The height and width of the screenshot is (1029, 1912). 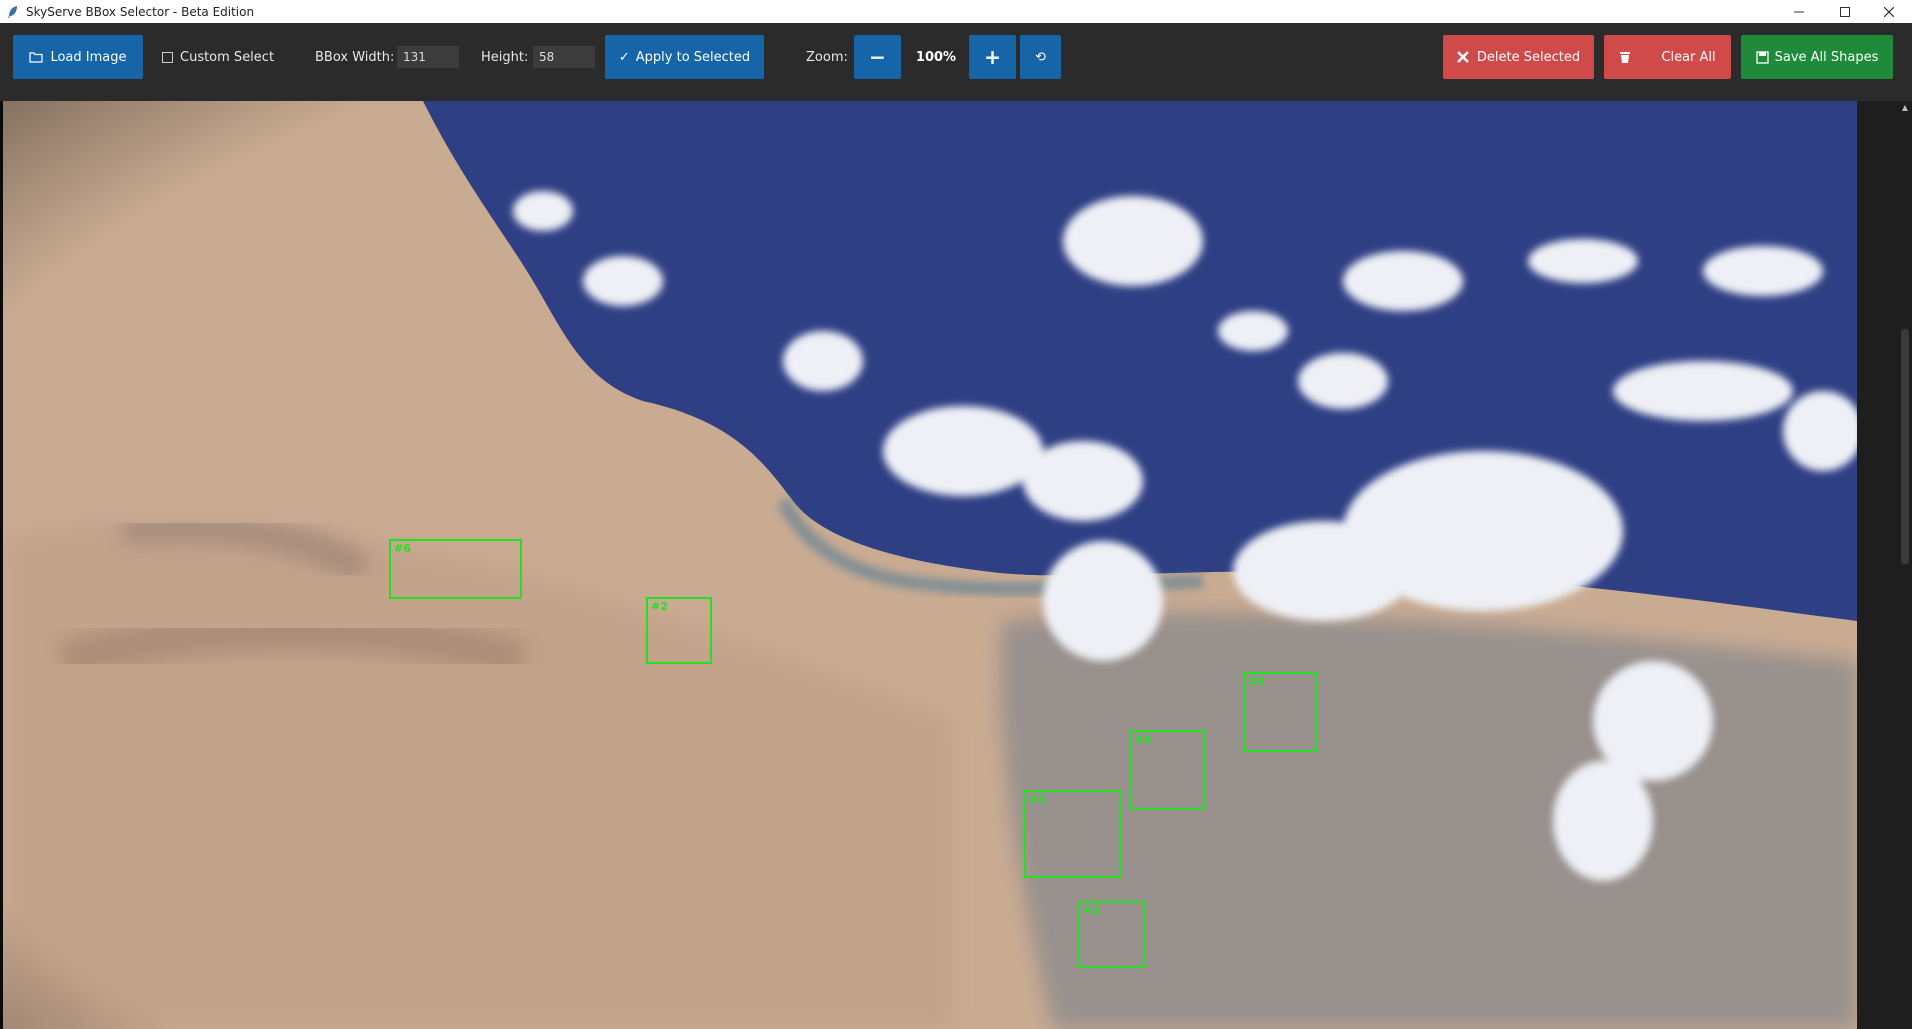 I want to click on zoom-out-button: −, so click(x=877, y=57).